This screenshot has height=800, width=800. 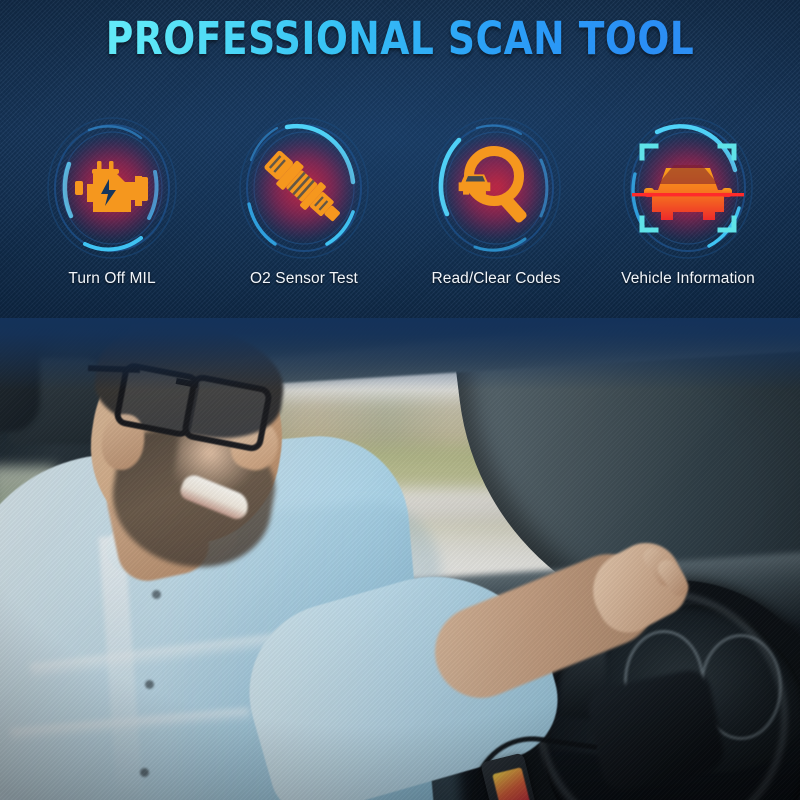 What do you see at coordinates (400, 38) in the screenshot?
I see `page-title: PROFESSIONAL SCAN TOOL` at bounding box center [400, 38].